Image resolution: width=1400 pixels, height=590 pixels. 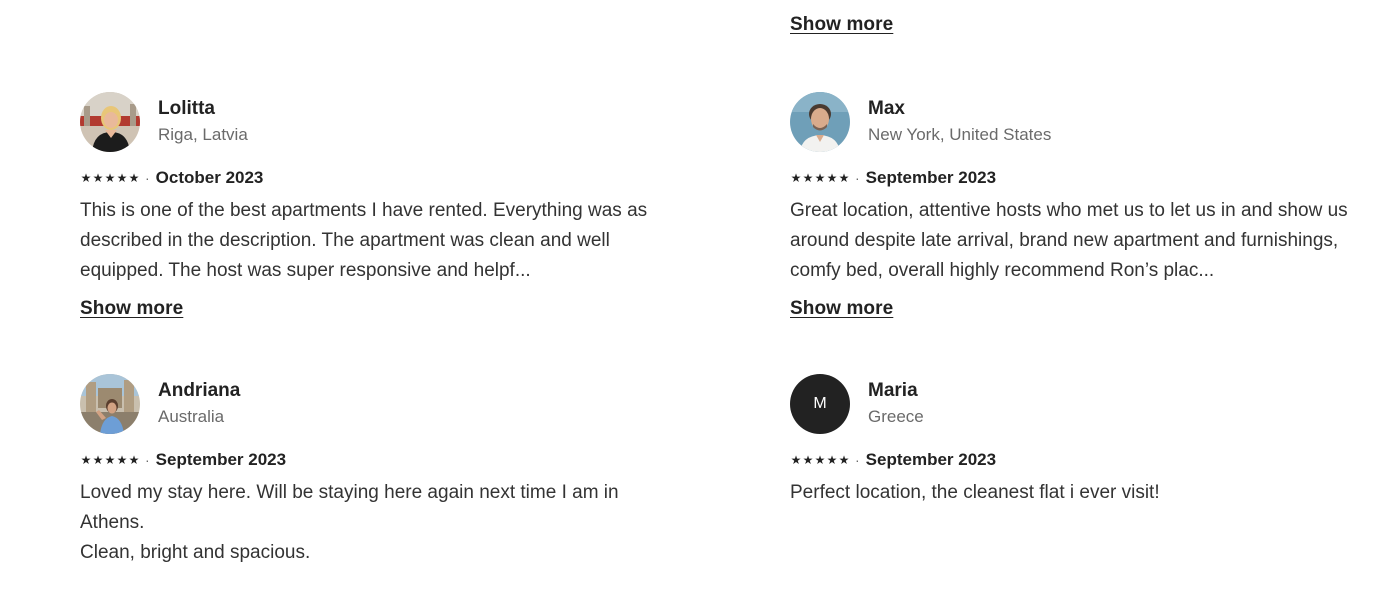 I want to click on reviewer-header: Max New York, United States, so click(x=1077, y=122).